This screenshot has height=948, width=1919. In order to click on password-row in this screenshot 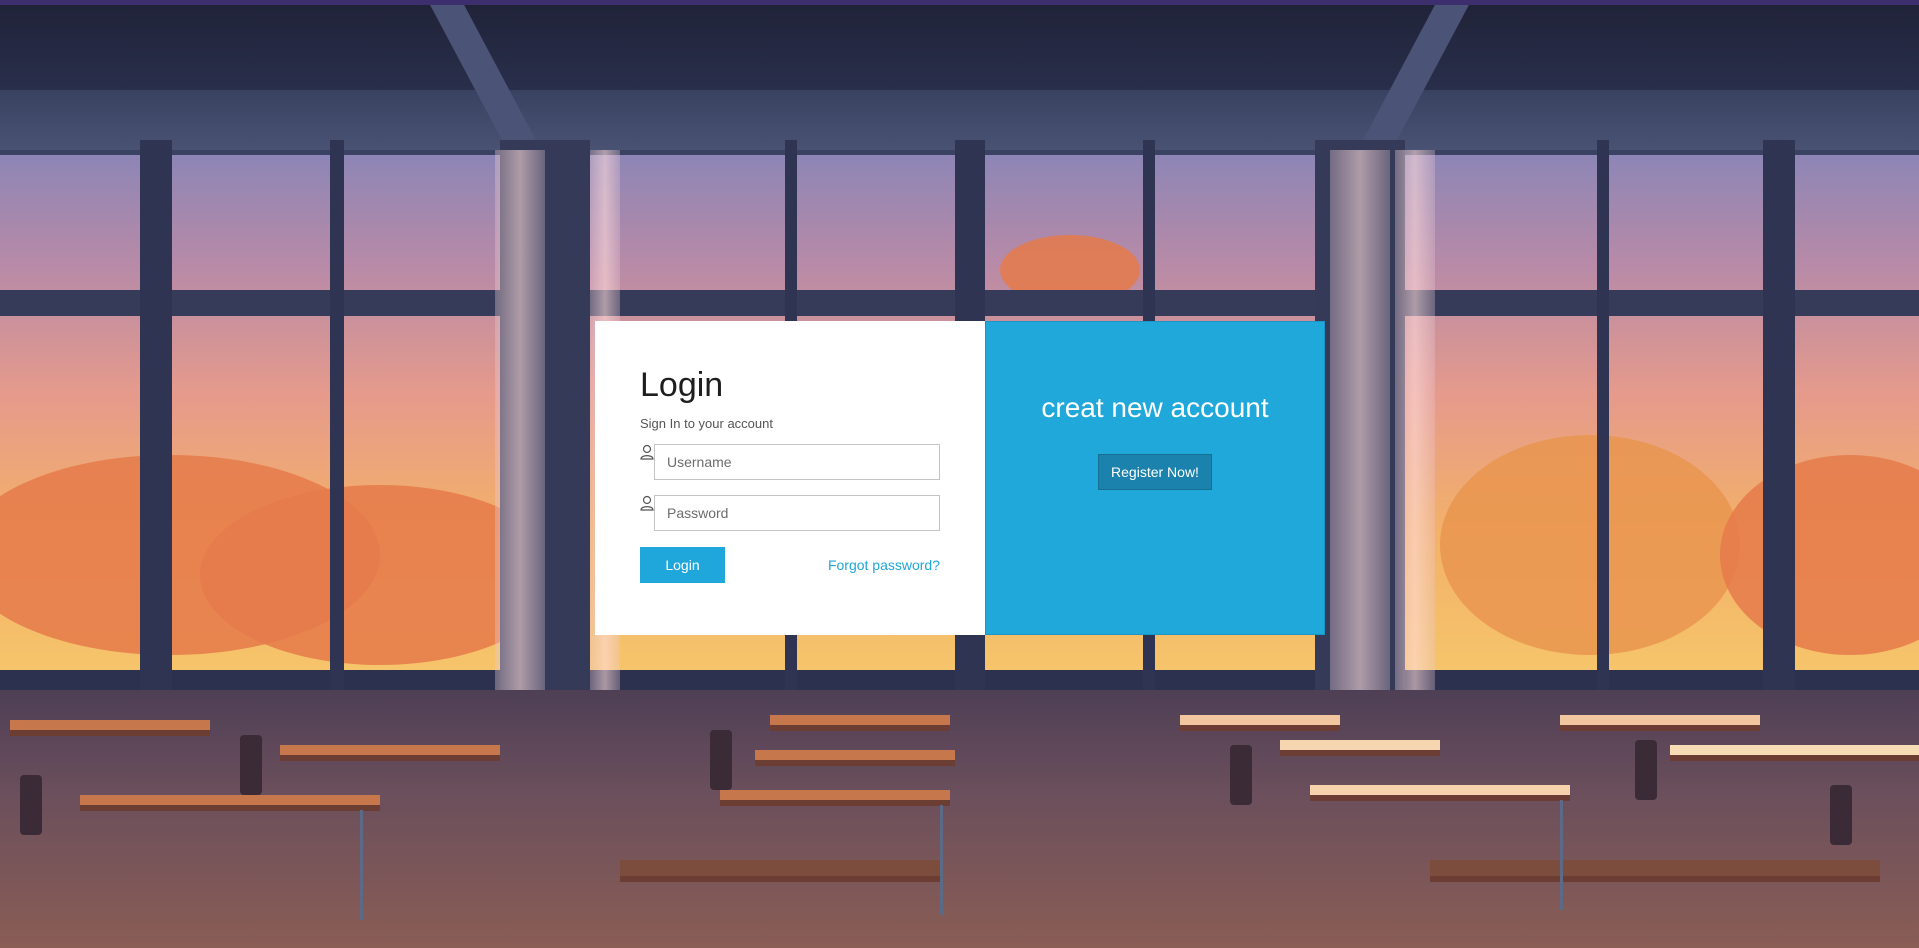, I will do `click(790, 513)`.